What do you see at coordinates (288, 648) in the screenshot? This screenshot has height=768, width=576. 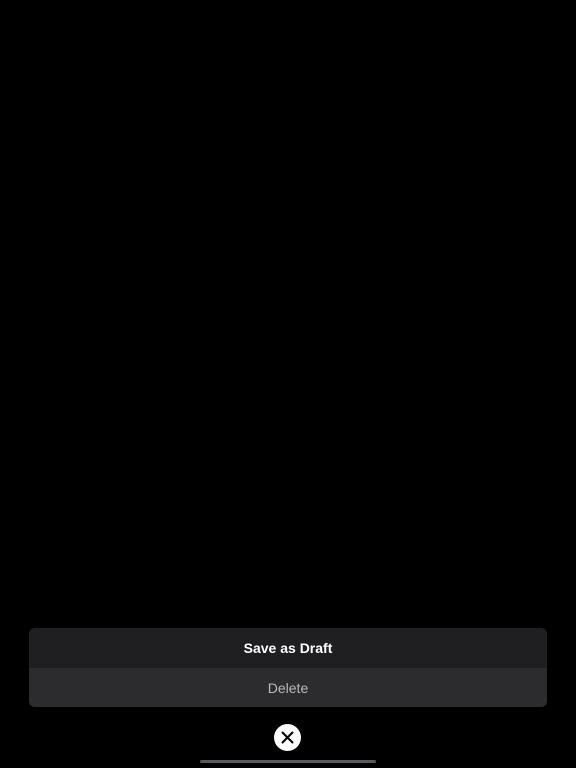 I see `save-as-draft-button: Save as Draft` at bounding box center [288, 648].